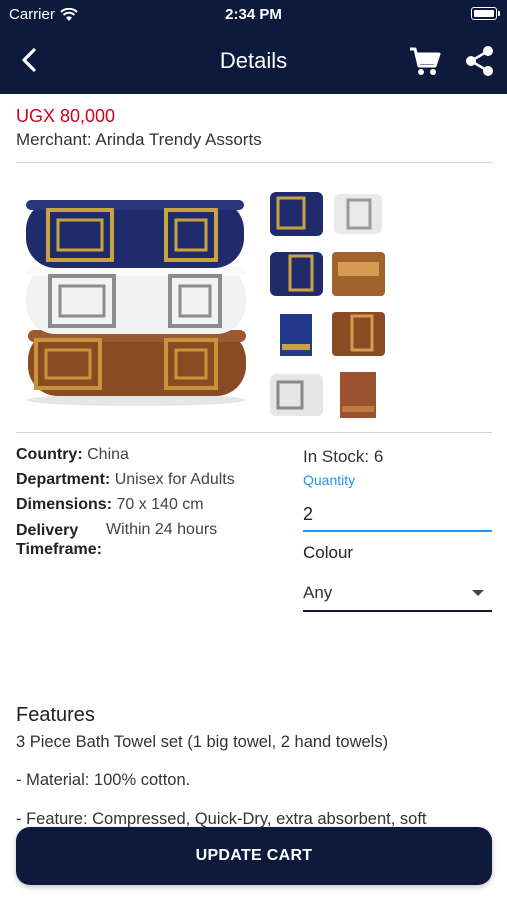  Describe the element at coordinates (328, 552) in the screenshot. I see `colour-label: Colour` at that location.